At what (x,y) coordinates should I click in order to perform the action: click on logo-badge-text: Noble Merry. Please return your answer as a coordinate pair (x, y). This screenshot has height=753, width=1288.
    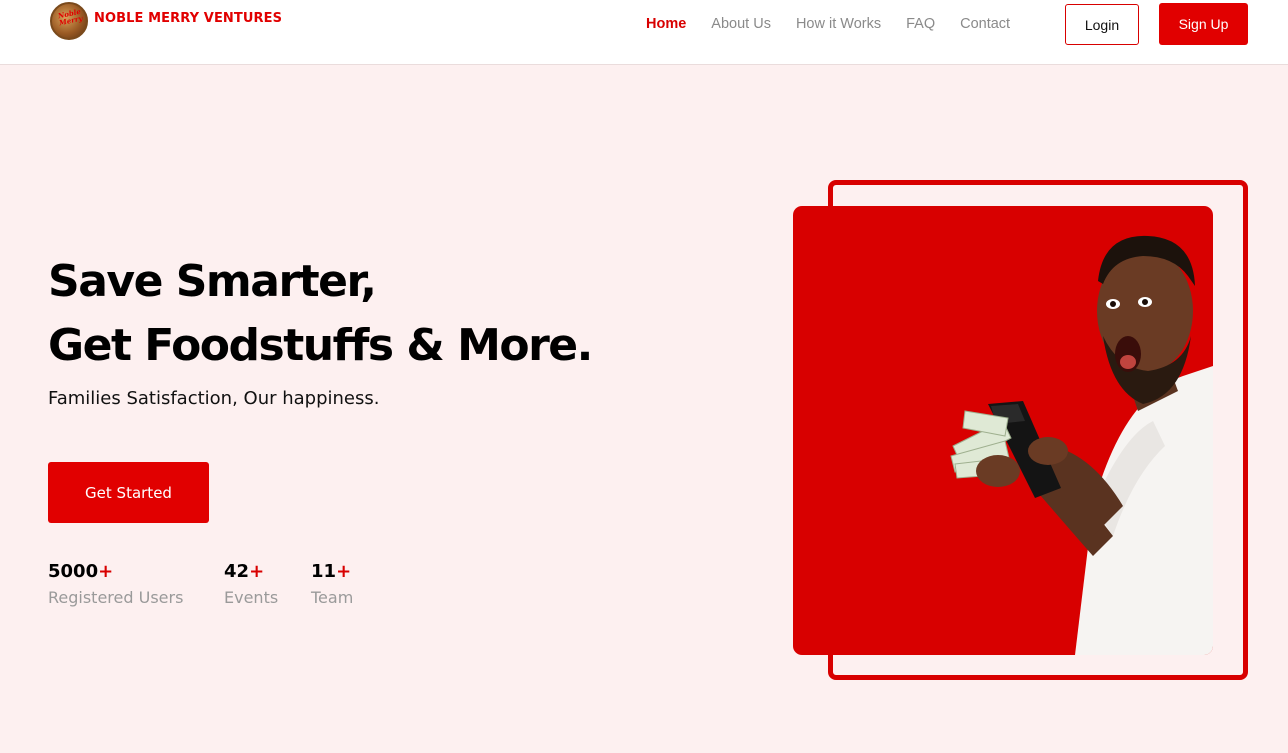
    Looking at the image, I should click on (70, 17).